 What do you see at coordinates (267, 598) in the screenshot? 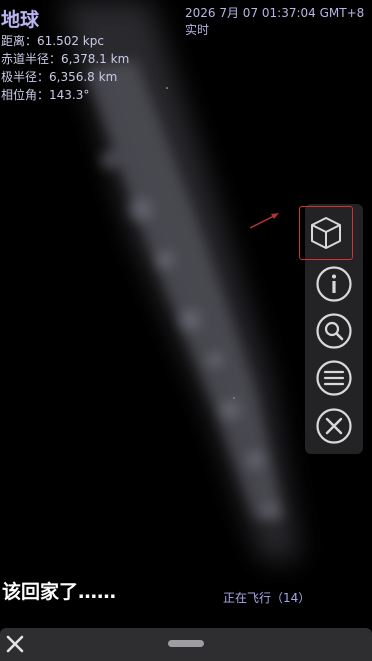
I see `flight-status: 正在飞行（14）` at bounding box center [267, 598].